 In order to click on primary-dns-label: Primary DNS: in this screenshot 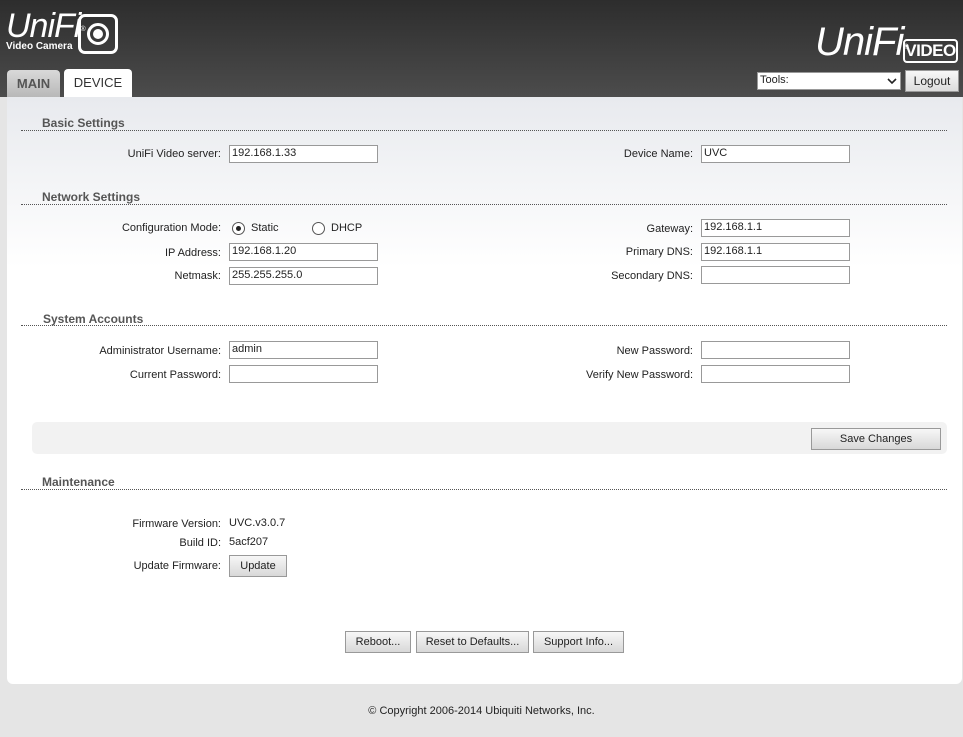, I will do `click(659, 252)`.